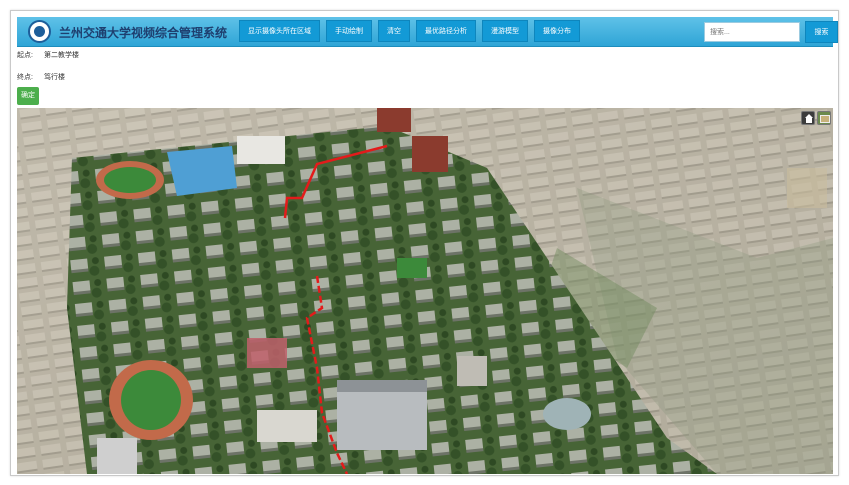 This screenshot has width=849, height=485. I want to click on camera-distribution-button: 摄像分布, so click(557, 31).